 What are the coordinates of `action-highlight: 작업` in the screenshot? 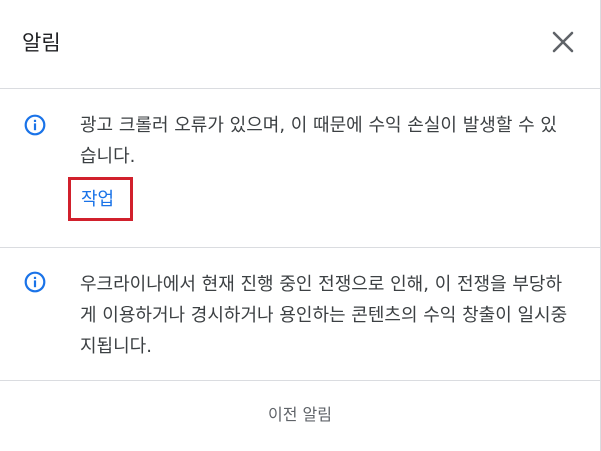 It's located at (100, 199).